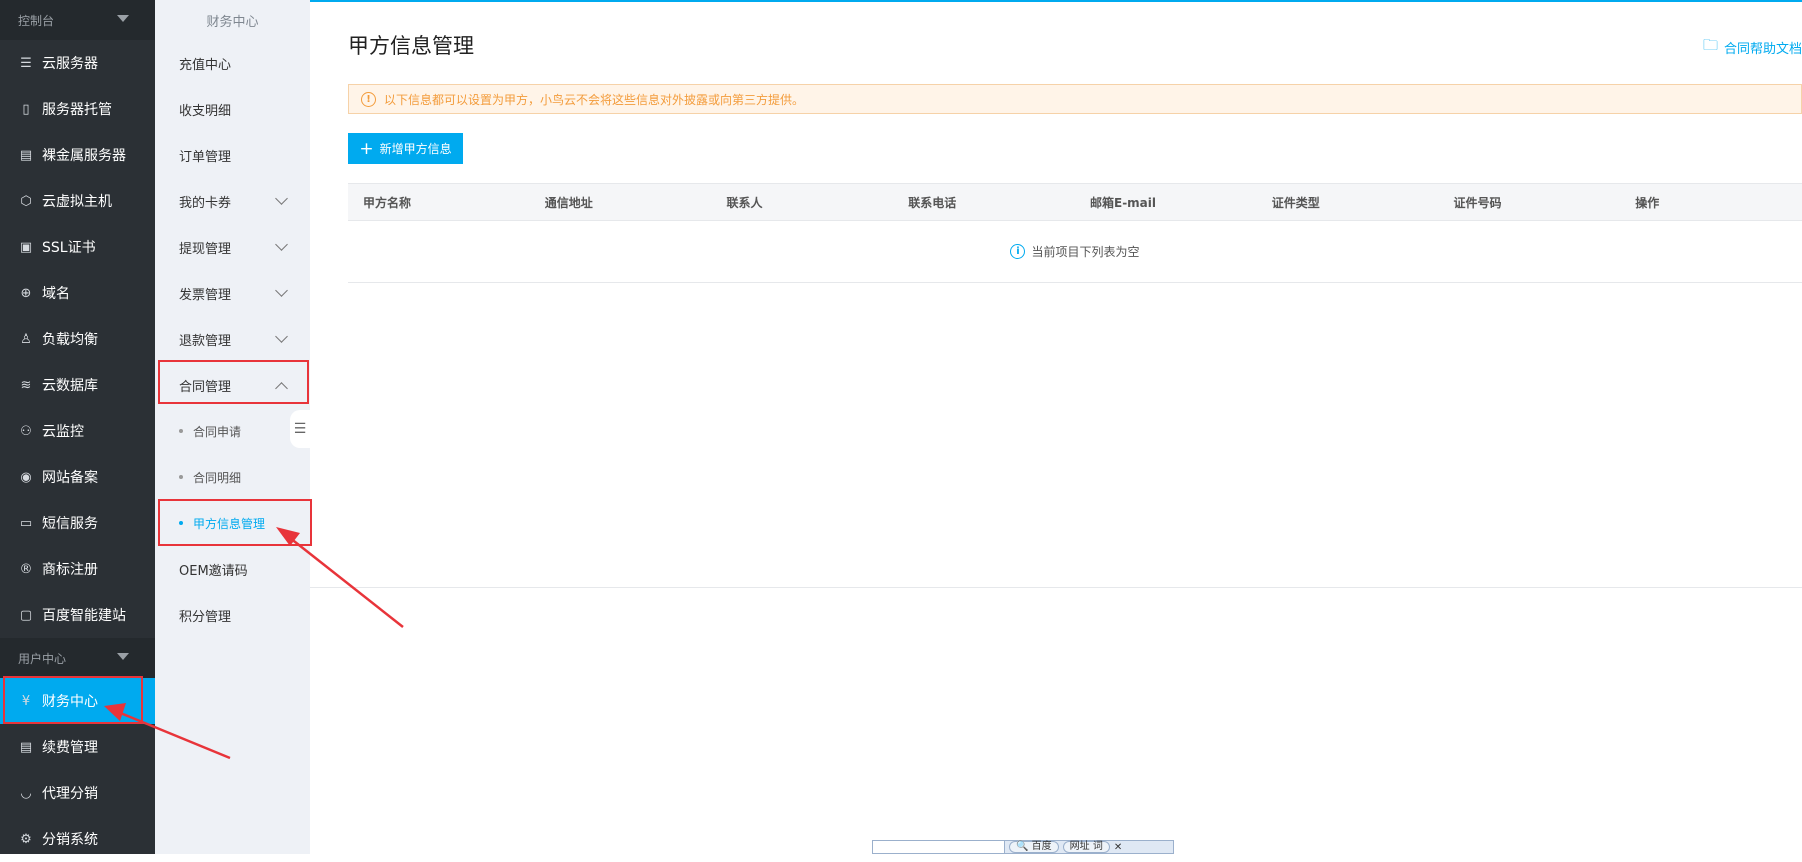  What do you see at coordinates (77, 793) in the screenshot?
I see `sidebar-item: ◡ 代理分销` at bounding box center [77, 793].